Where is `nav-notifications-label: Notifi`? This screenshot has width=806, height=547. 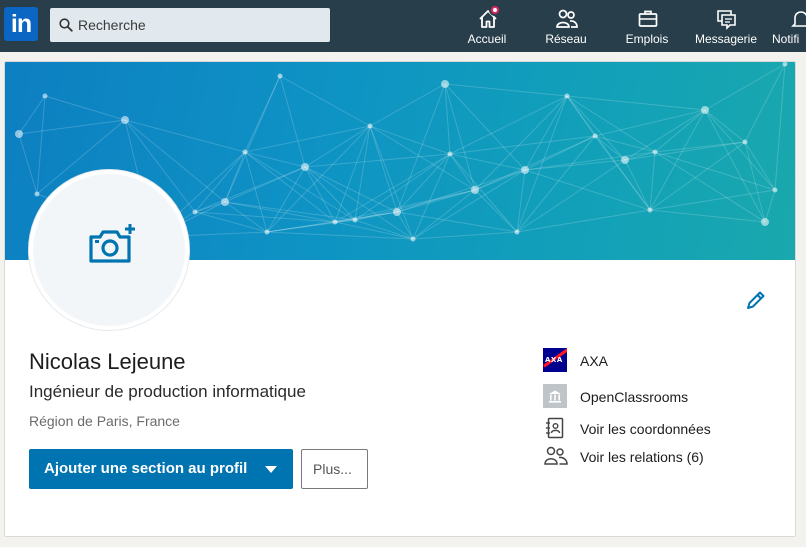
nav-notifications-label: Notifi is located at coordinates (786, 39).